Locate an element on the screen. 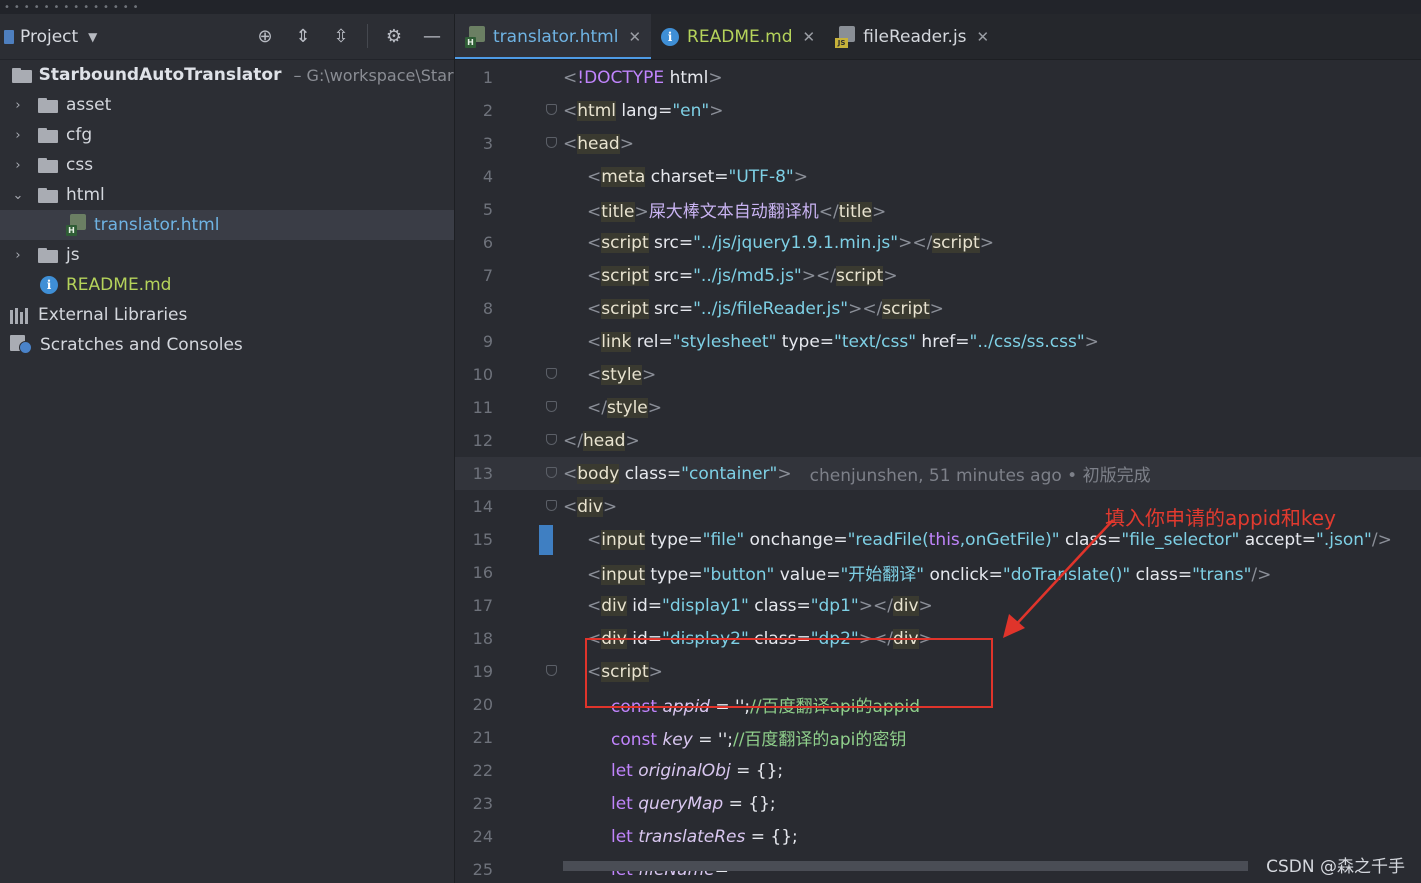 The height and width of the screenshot is (883, 1421). folder-label: cfg is located at coordinates (79, 135).